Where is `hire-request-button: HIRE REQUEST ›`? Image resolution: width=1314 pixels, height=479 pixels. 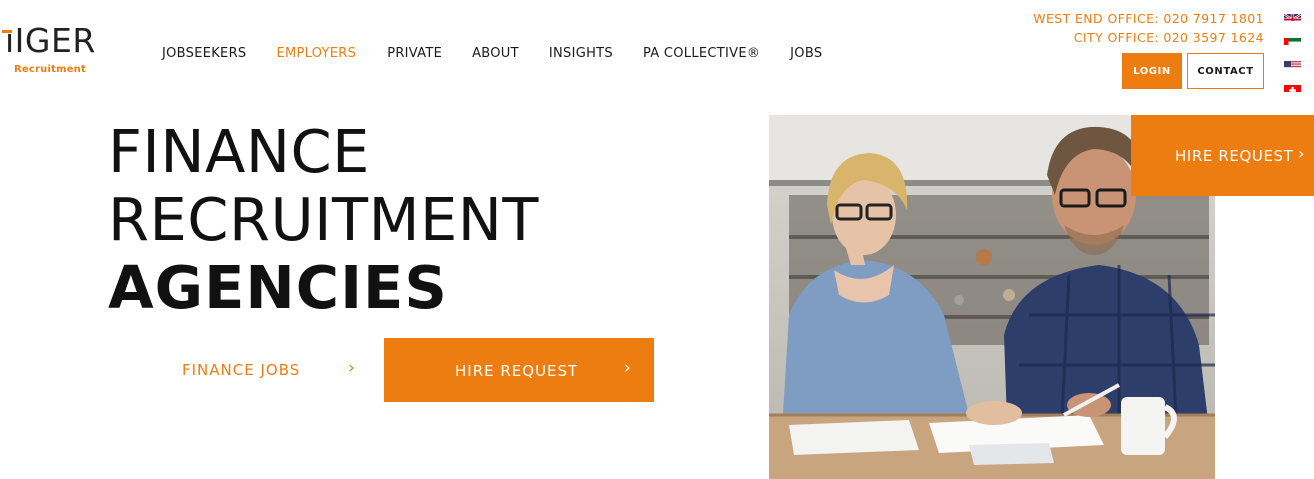 hire-request-button: HIRE REQUEST › is located at coordinates (519, 370).